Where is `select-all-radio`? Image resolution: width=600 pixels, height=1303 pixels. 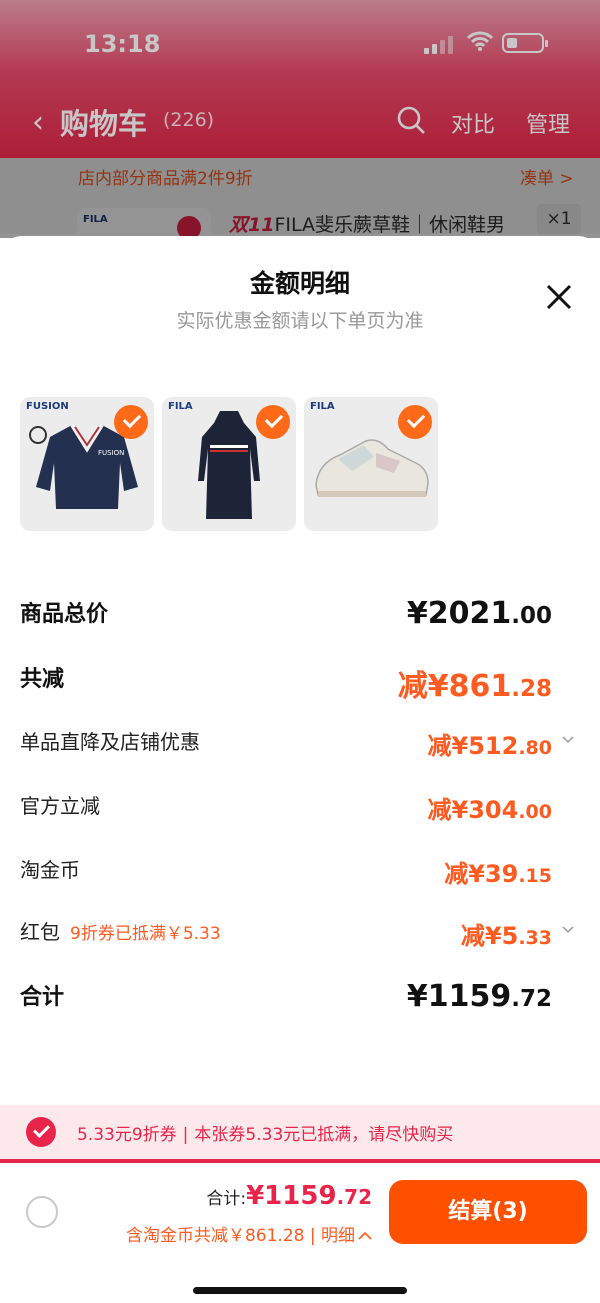
select-all-radio is located at coordinates (42, 1212).